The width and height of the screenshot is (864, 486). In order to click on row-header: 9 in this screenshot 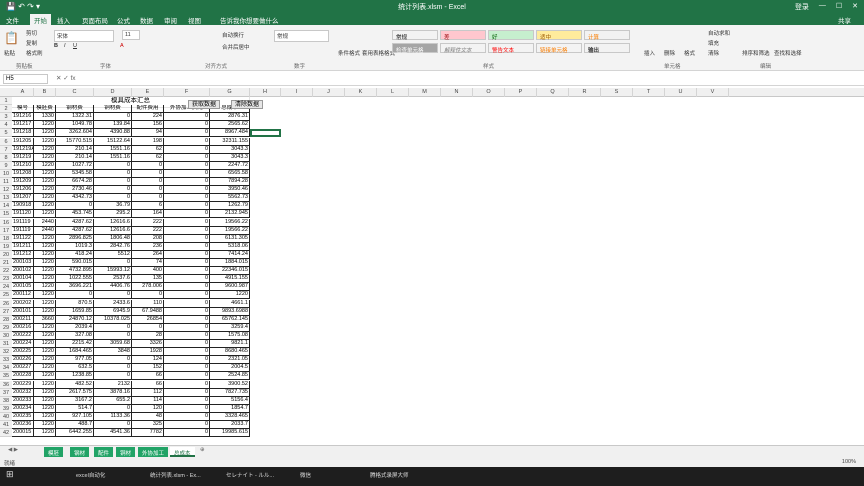, I will do `click(6, 165)`.